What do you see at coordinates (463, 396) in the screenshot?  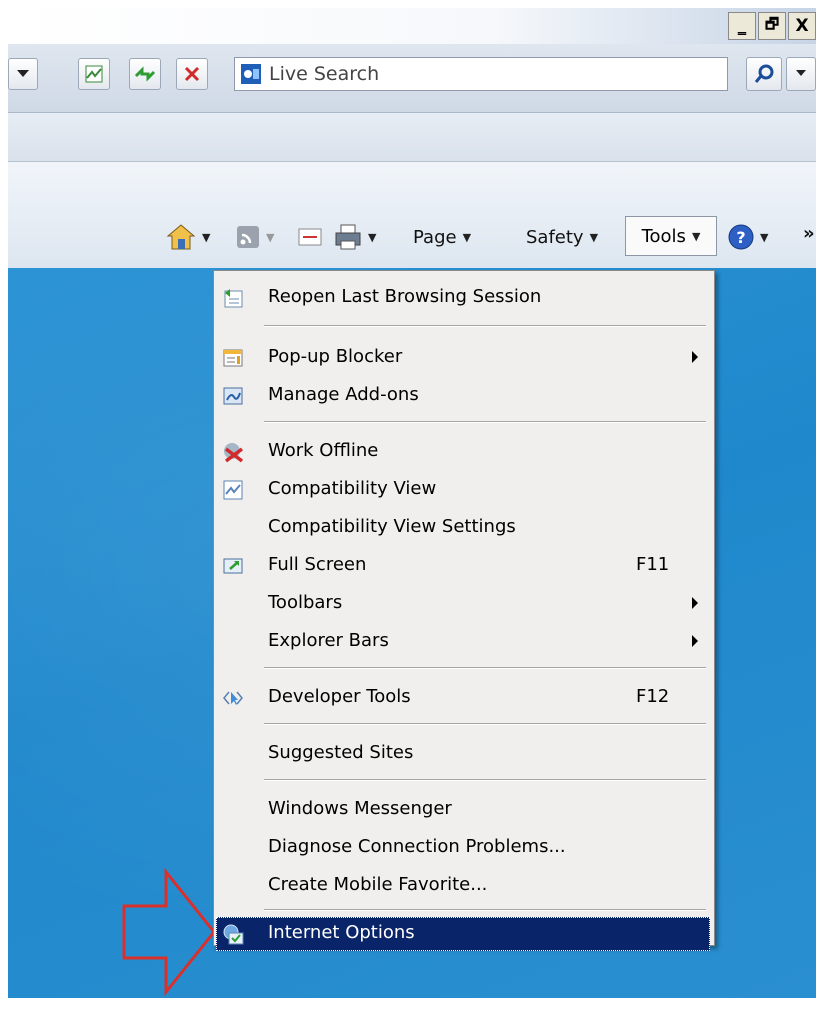 I see `menu-item-manage-addons: Manage Add-ons` at bounding box center [463, 396].